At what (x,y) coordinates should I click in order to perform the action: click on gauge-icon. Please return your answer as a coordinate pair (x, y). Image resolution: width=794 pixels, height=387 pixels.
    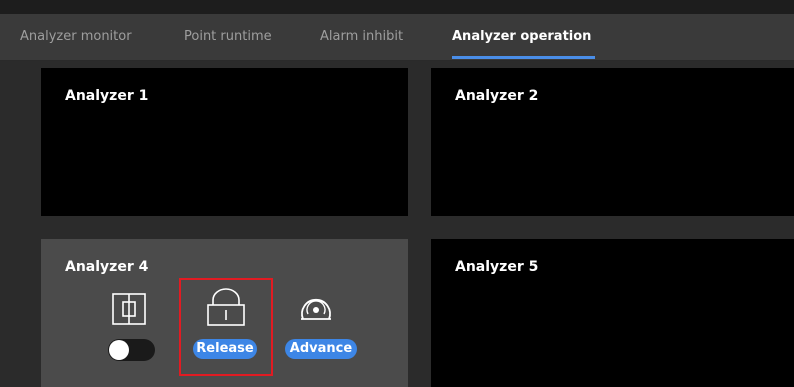
    Looking at the image, I should click on (316, 308).